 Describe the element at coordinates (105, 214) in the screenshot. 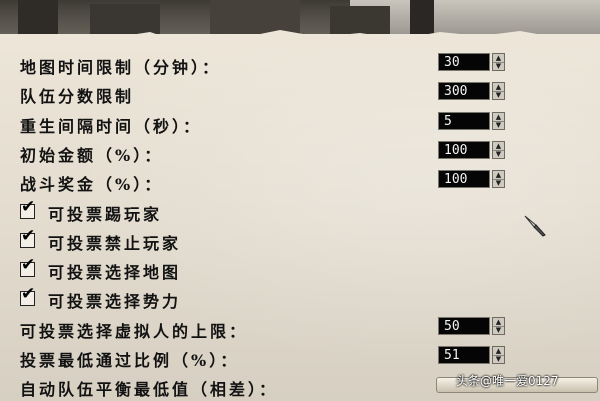

I see `setting-label: 可投票踢玩家` at that location.